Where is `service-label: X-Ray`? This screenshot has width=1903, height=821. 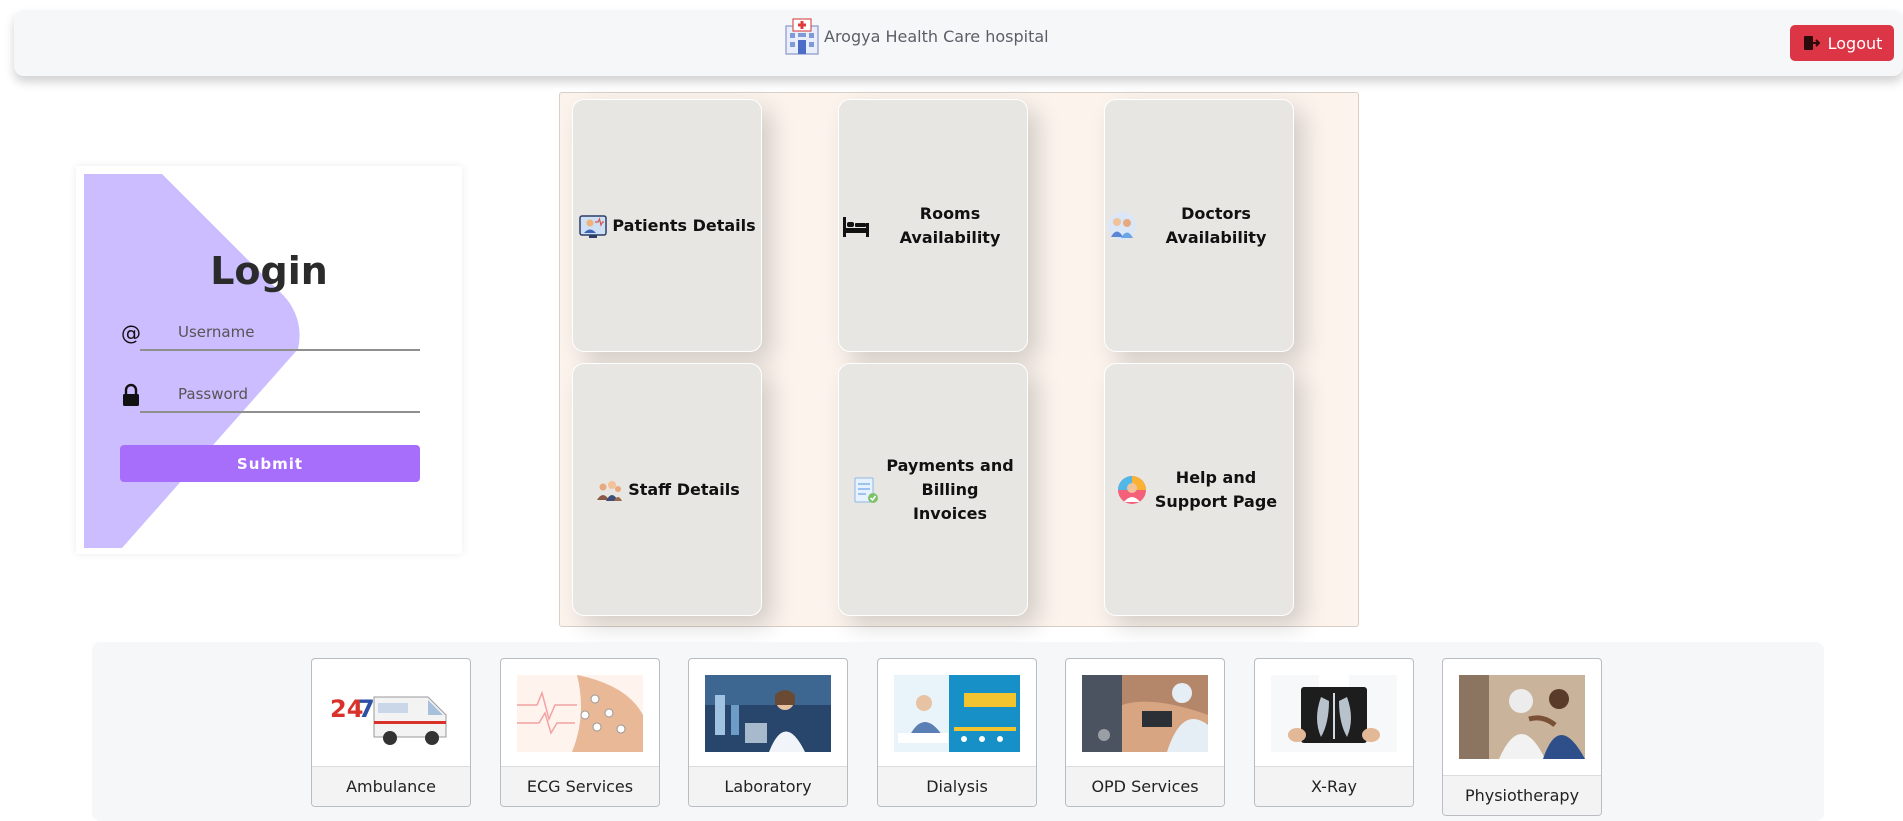
service-label: X-Ray is located at coordinates (1334, 786).